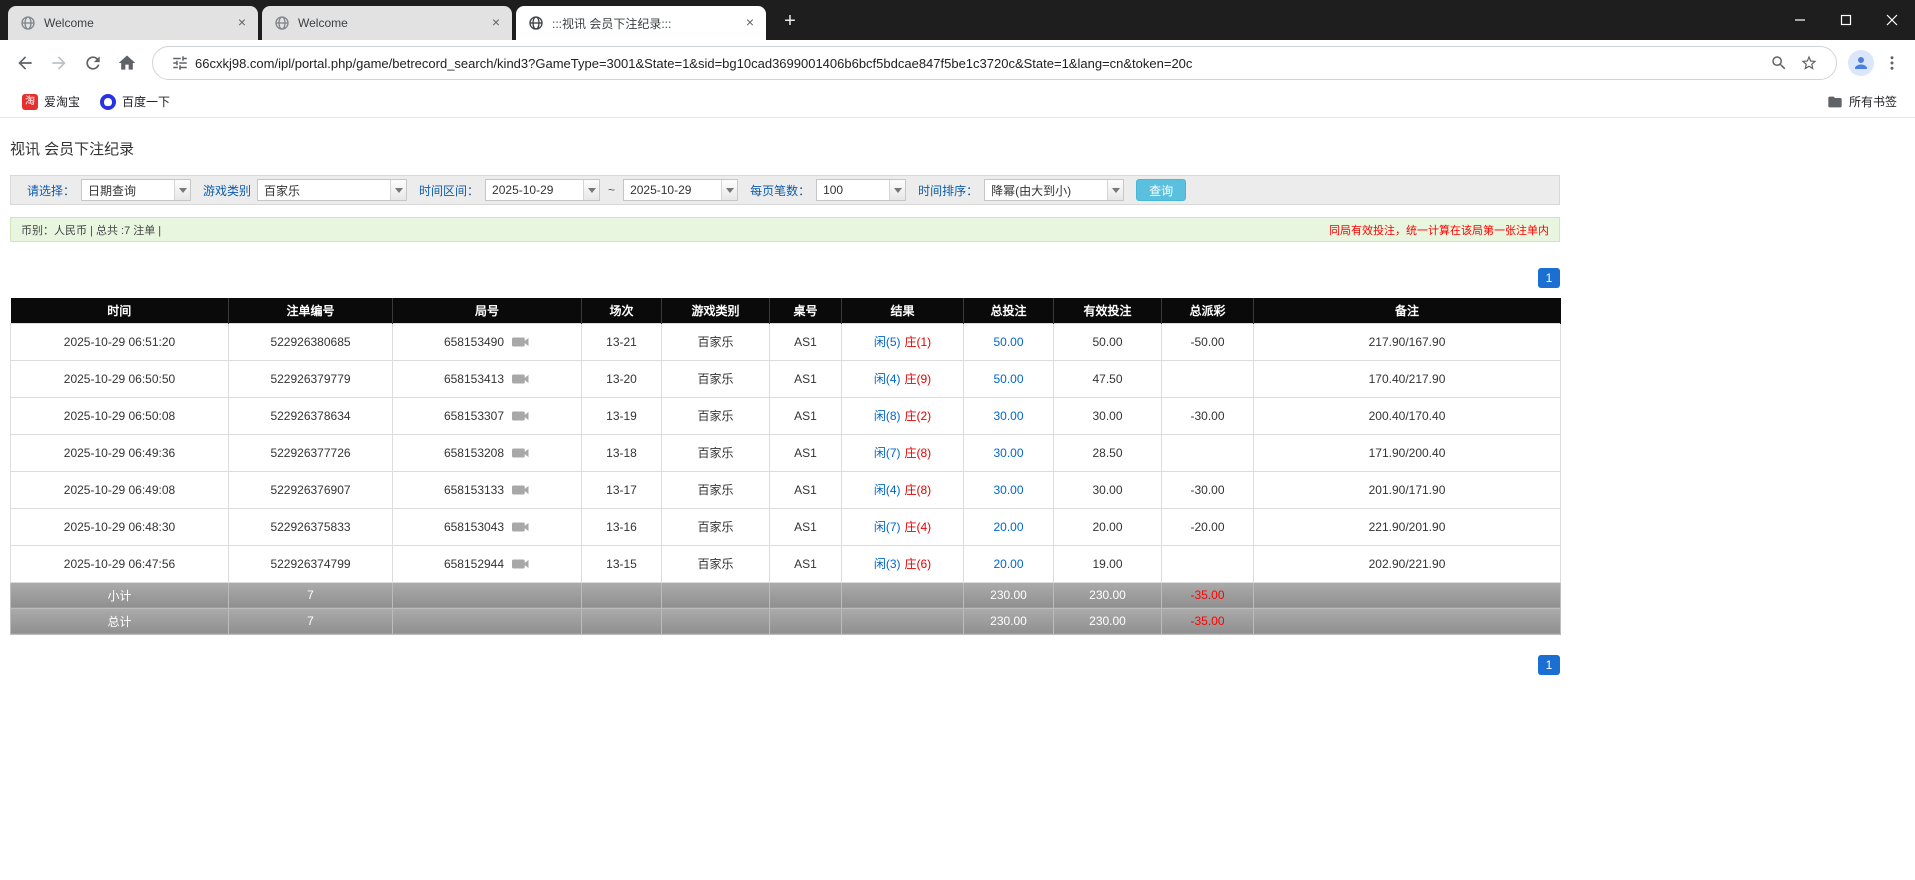 This screenshot has height=880, width=1915. I want to click on forward-button, so click(59, 63).